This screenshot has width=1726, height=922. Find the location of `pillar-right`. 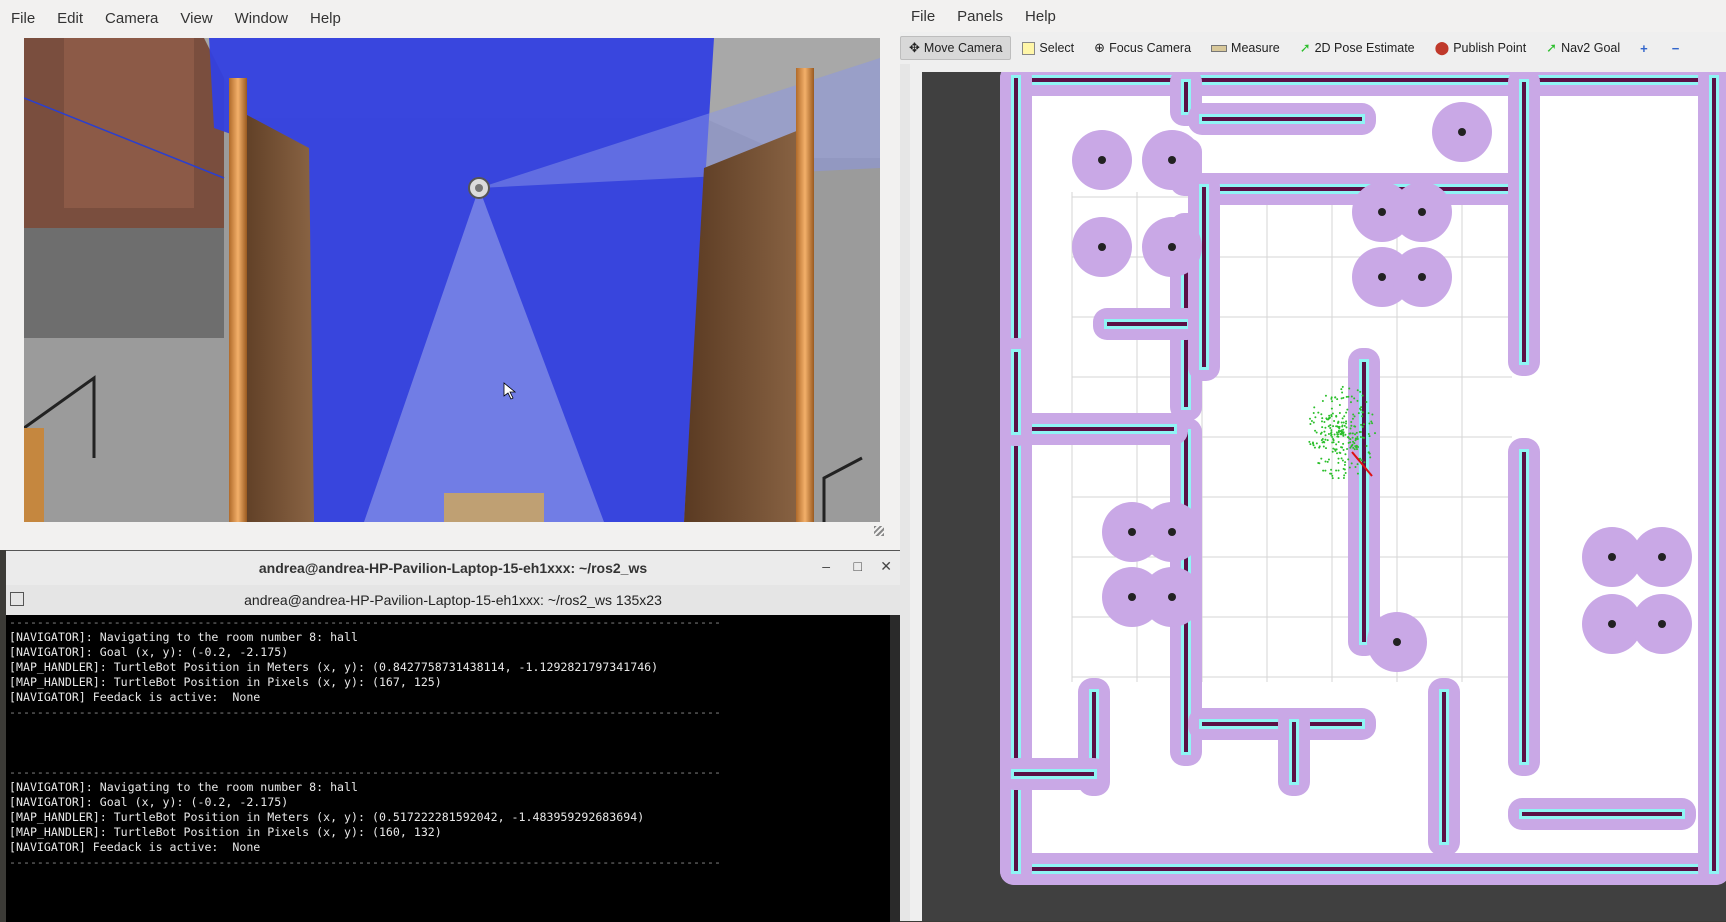

pillar-right is located at coordinates (805, 295).